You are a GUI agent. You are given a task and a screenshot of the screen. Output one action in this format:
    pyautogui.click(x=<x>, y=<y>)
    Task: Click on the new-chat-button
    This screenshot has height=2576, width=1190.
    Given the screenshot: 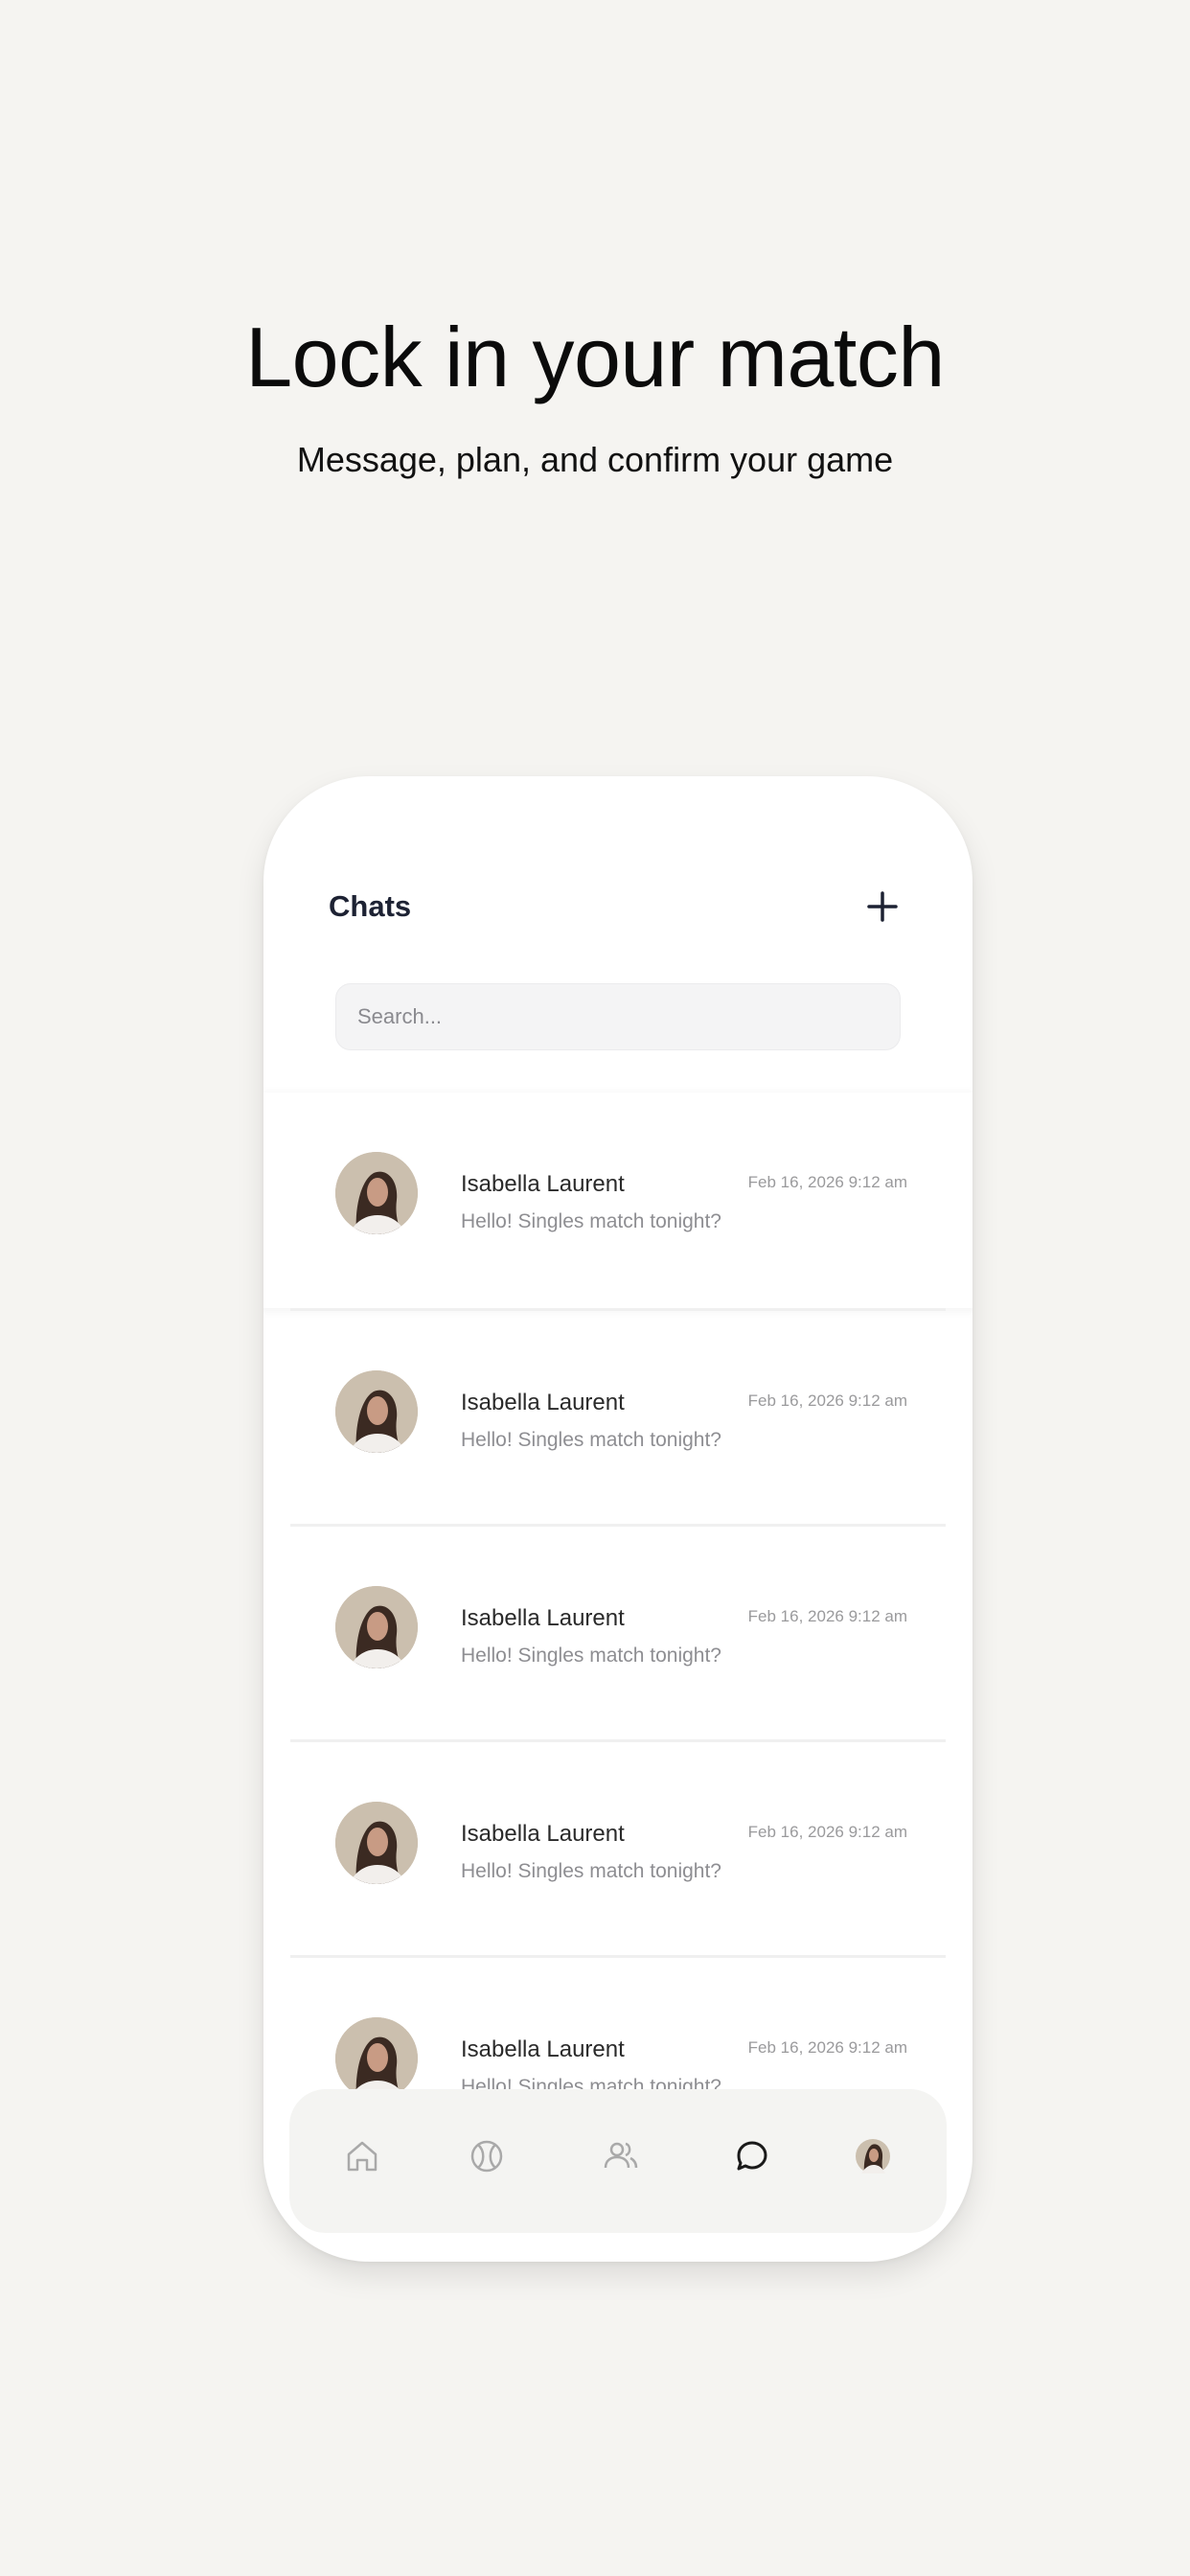 What is the action you would take?
    pyautogui.click(x=883, y=906)
    